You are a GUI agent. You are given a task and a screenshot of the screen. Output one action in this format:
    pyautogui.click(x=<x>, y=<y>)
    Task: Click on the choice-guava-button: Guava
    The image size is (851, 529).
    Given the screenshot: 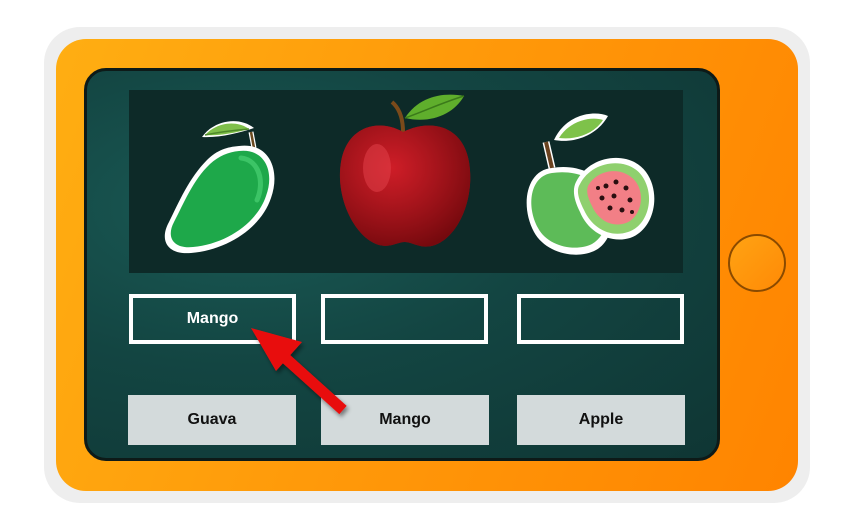 What is the action you would take?
    pyautogui.click(x=212, y=420)
    